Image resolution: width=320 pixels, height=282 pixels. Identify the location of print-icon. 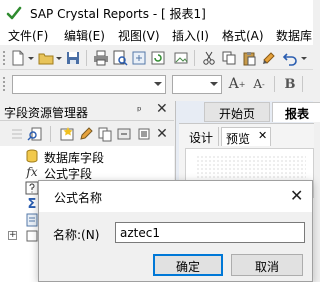
(101, 58).